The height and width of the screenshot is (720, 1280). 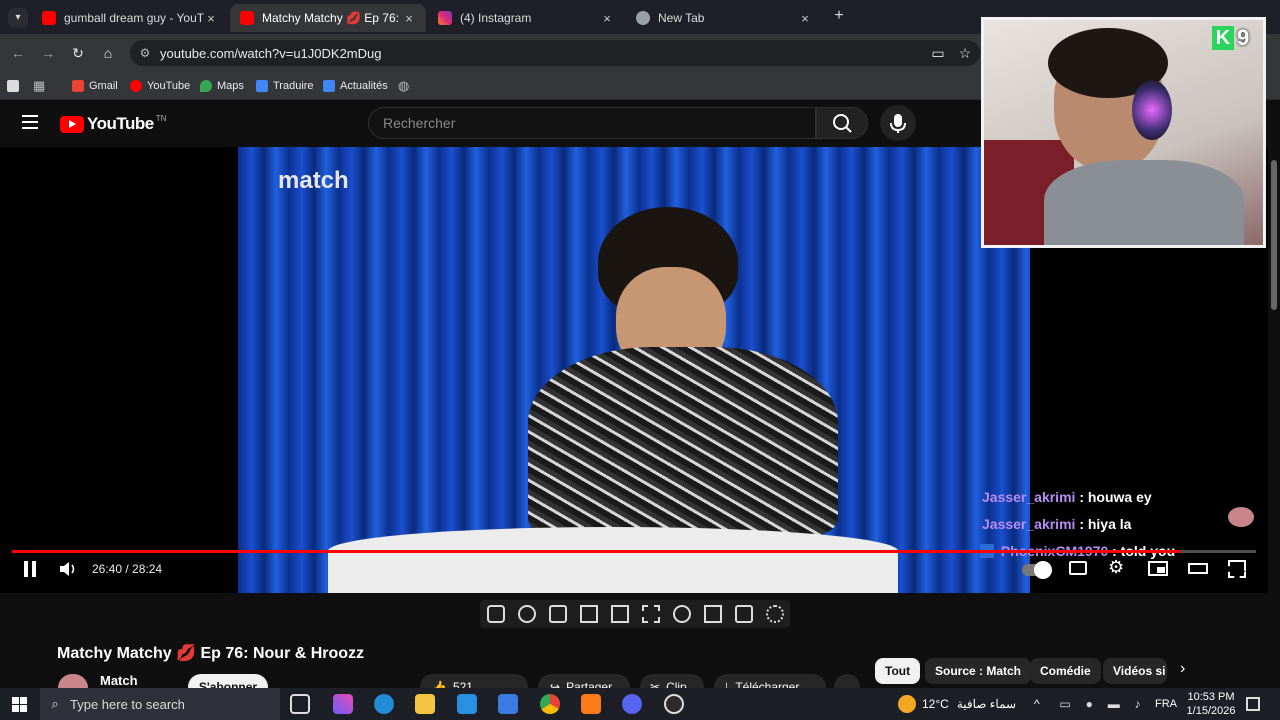 I want to click on taskbar-search-placeholder: Type here to search, so click(x=127, y=704).